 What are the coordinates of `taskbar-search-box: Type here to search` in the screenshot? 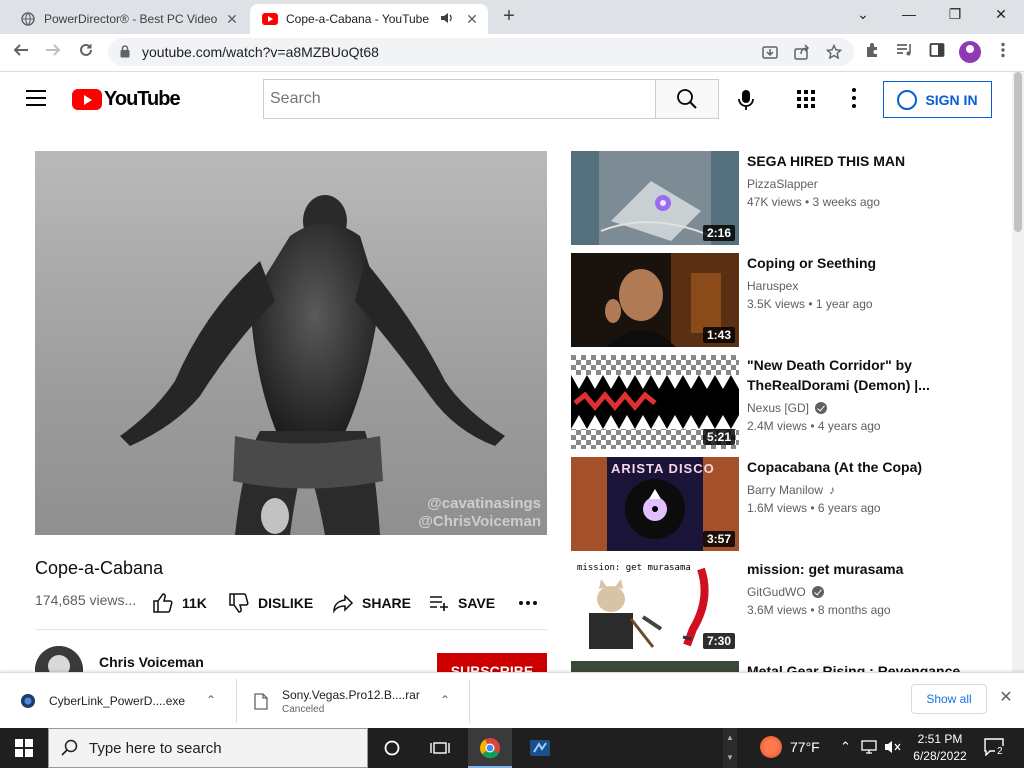 It's located at (208, 748).